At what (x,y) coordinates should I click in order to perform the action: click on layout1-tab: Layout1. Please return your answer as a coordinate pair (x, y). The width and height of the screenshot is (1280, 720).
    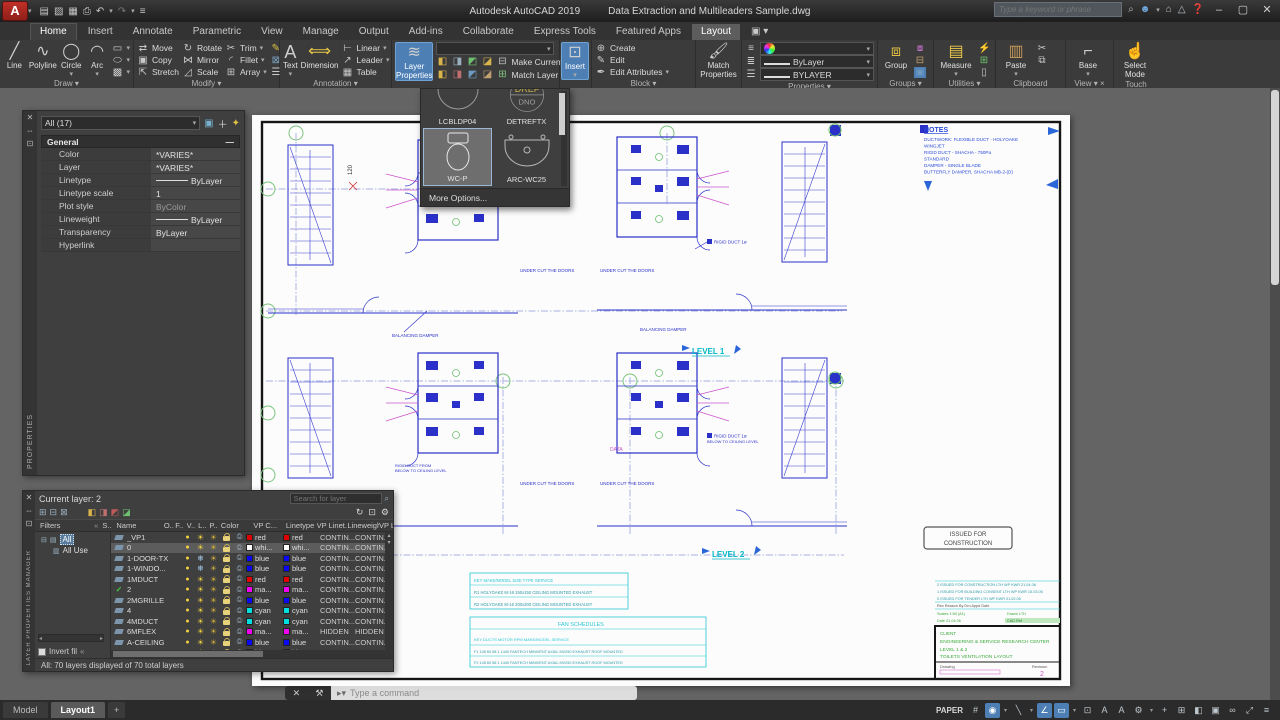
    Looking at the image, I should click on (78, 710).